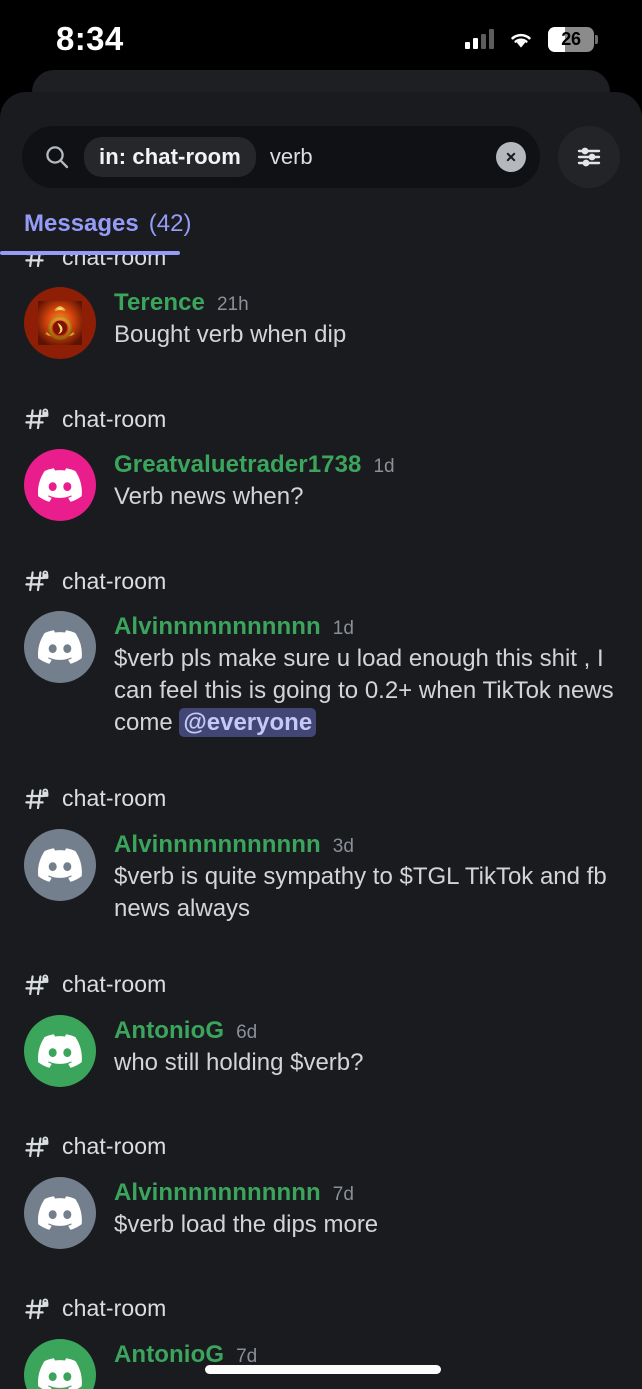 This screenshot has width=642, height=1389. Describe the element at coordinates (248, 722) in the screenshot. I see `mention-everyone: @everyone` at that location.